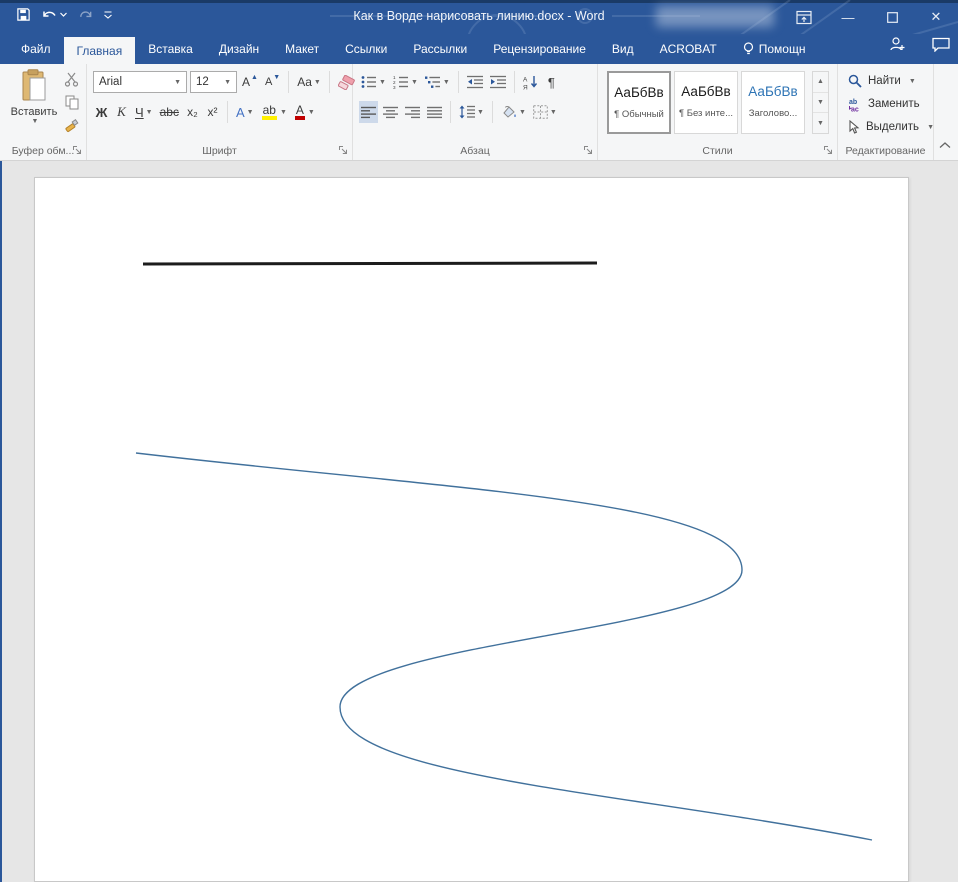  I want to click on decrease-indent-icon, so click(474, 82).